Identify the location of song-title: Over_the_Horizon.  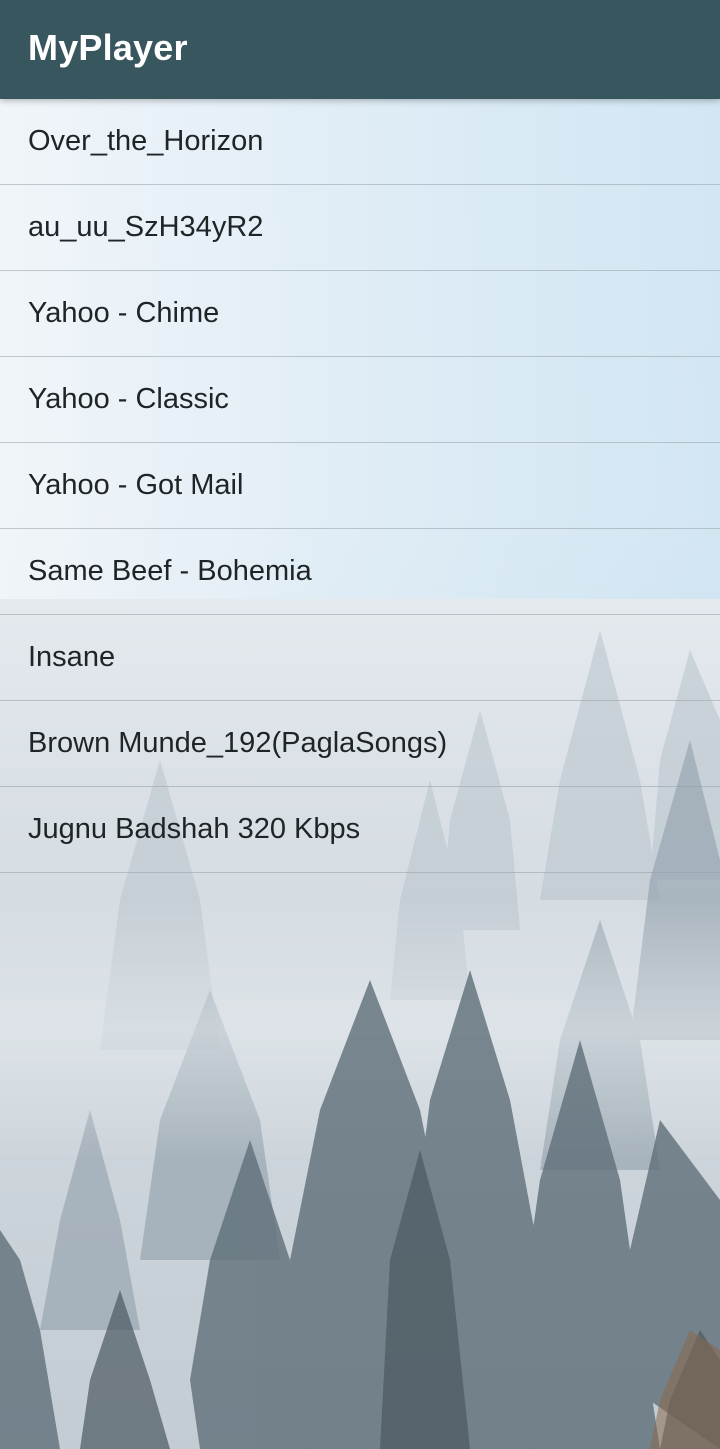
(146, 141).